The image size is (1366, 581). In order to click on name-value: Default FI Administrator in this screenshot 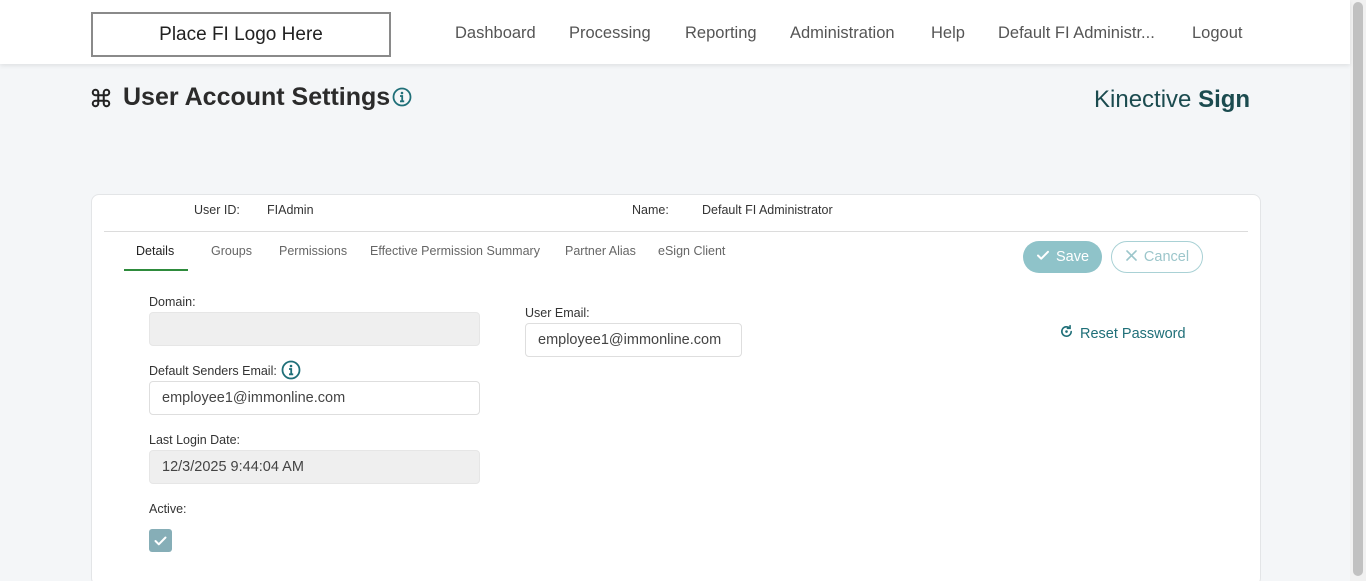, I will do `click(767, 210)`.